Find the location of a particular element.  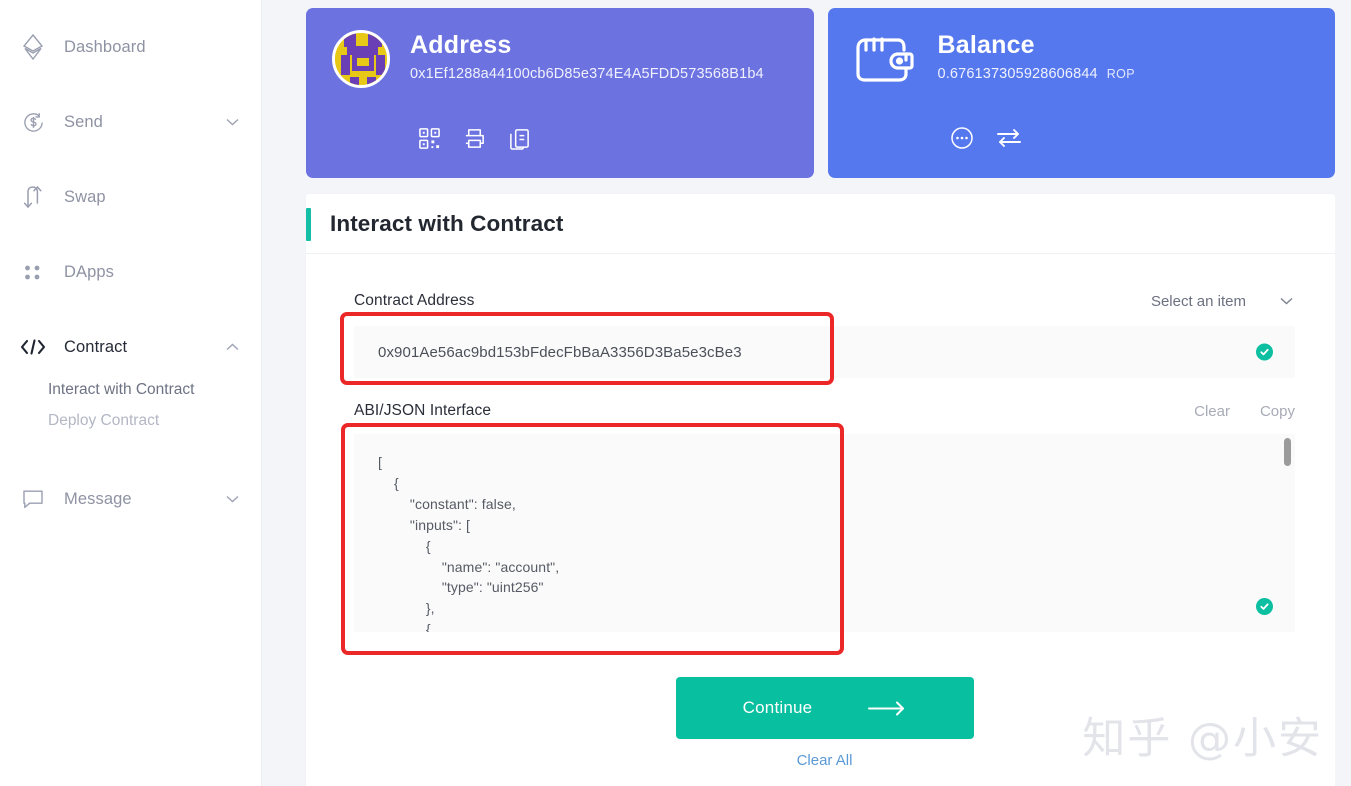

sidebar-item-label: DApps is located at coordinates (89, 271).